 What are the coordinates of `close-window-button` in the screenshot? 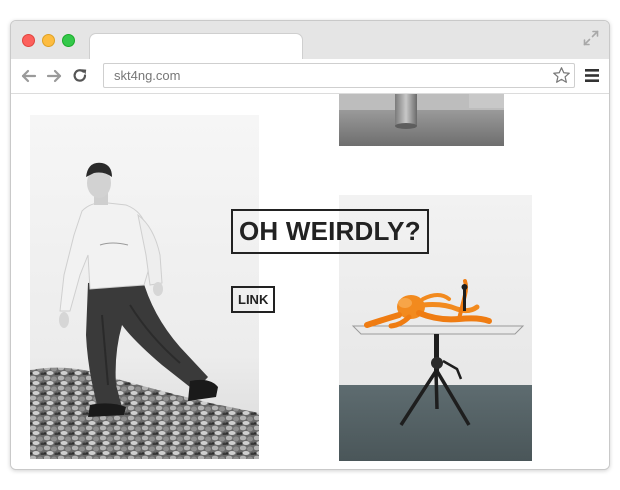 It's located at (28, 40).